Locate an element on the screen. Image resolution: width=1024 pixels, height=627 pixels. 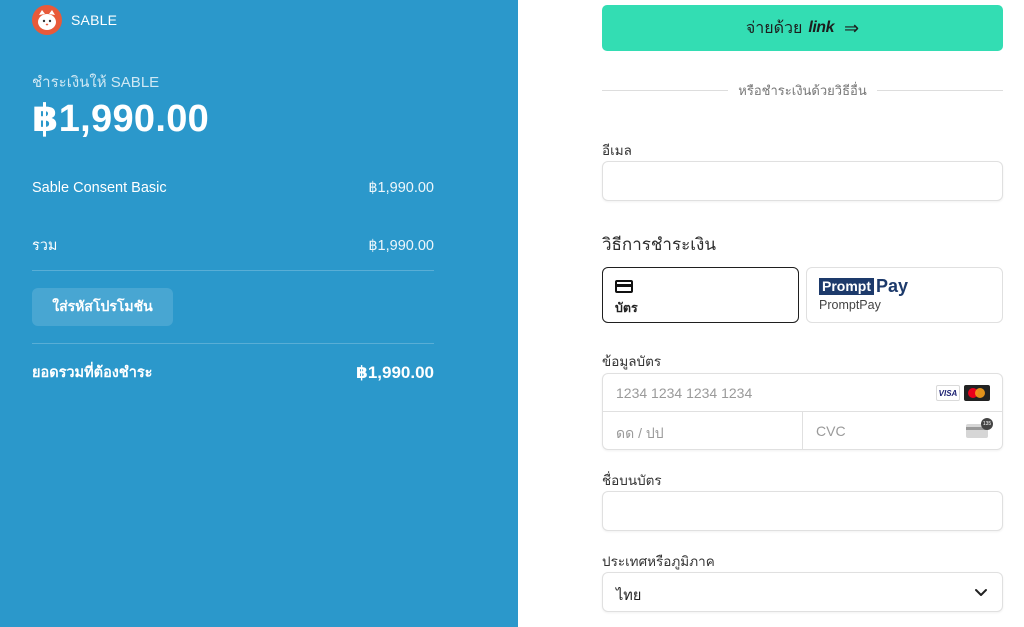
or-divider: หรือชำระเงินด้วยวิธีอื่น is located at coordinates (803, 90).